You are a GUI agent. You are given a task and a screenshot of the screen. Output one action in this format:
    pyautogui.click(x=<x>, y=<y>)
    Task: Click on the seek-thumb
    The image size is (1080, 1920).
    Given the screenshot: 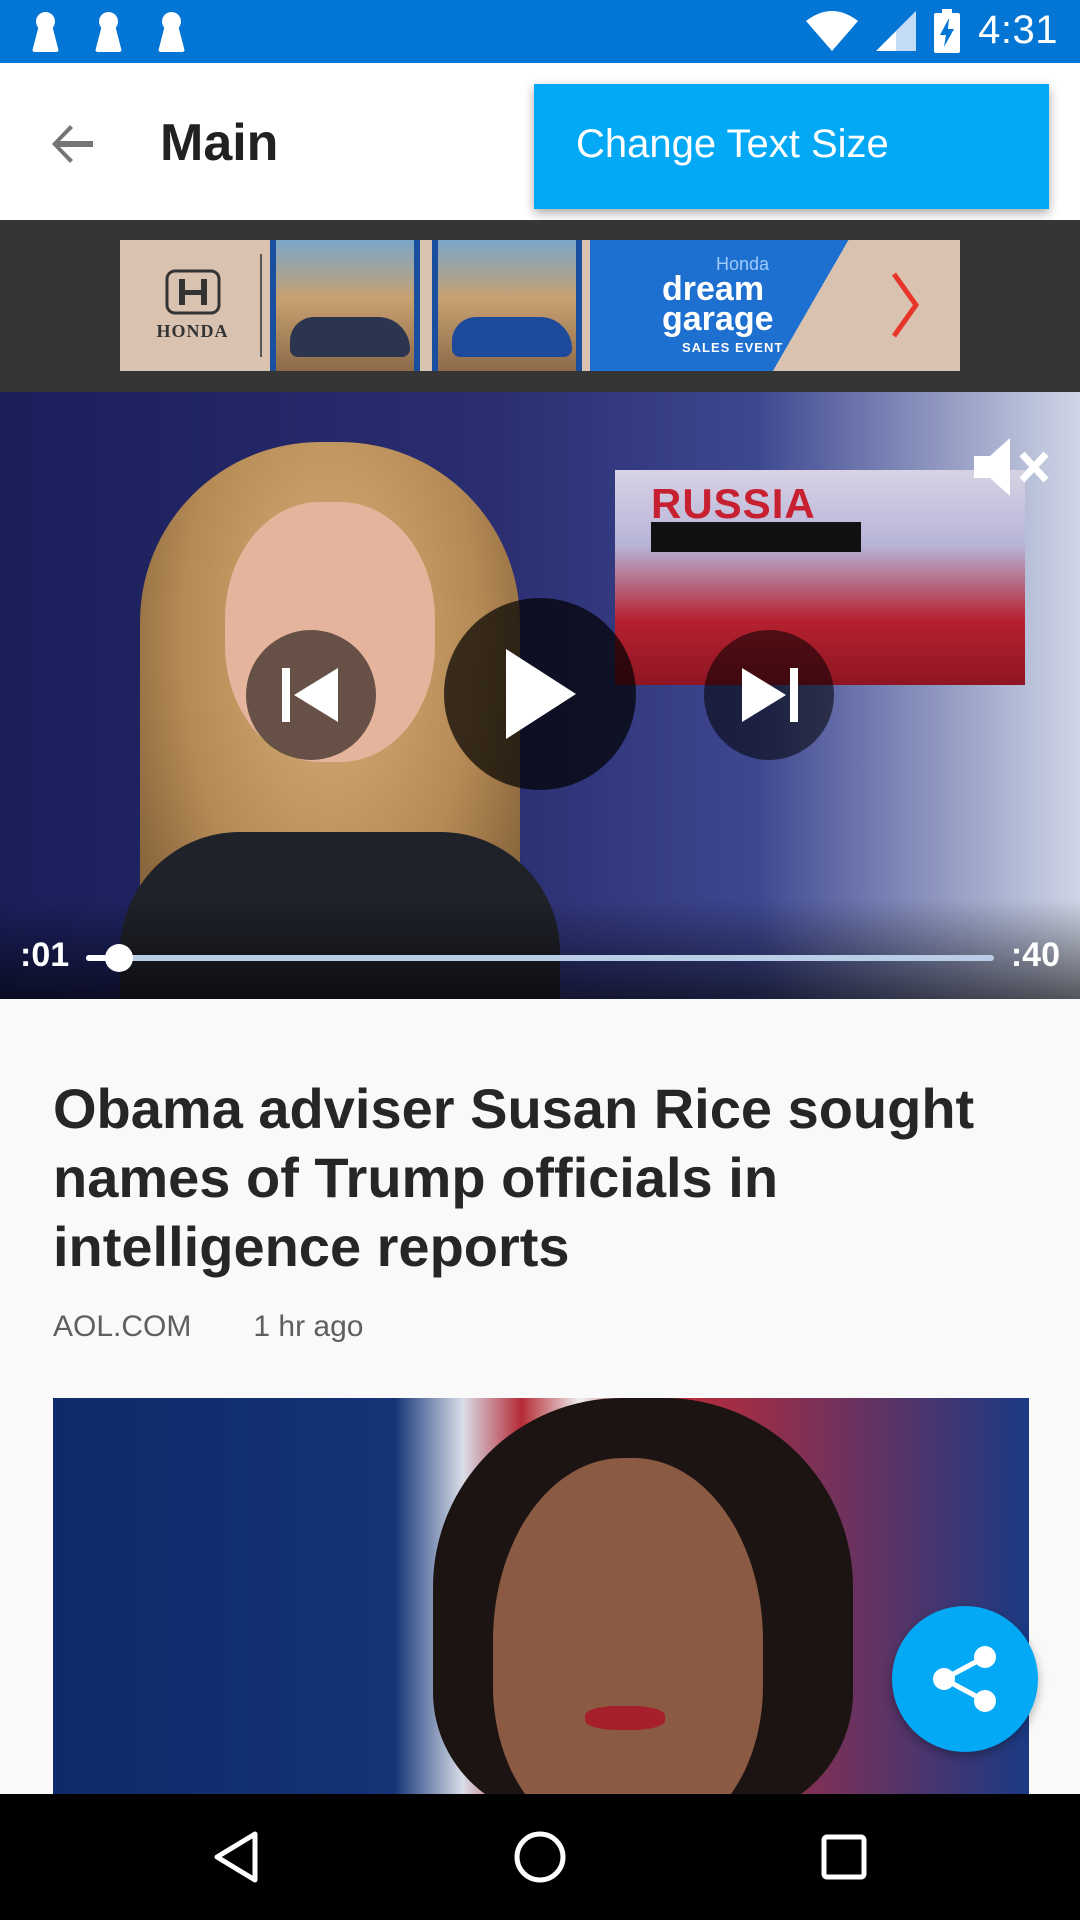 What is the action you would take?
    pyautogui.click(x=118, y=958)
    